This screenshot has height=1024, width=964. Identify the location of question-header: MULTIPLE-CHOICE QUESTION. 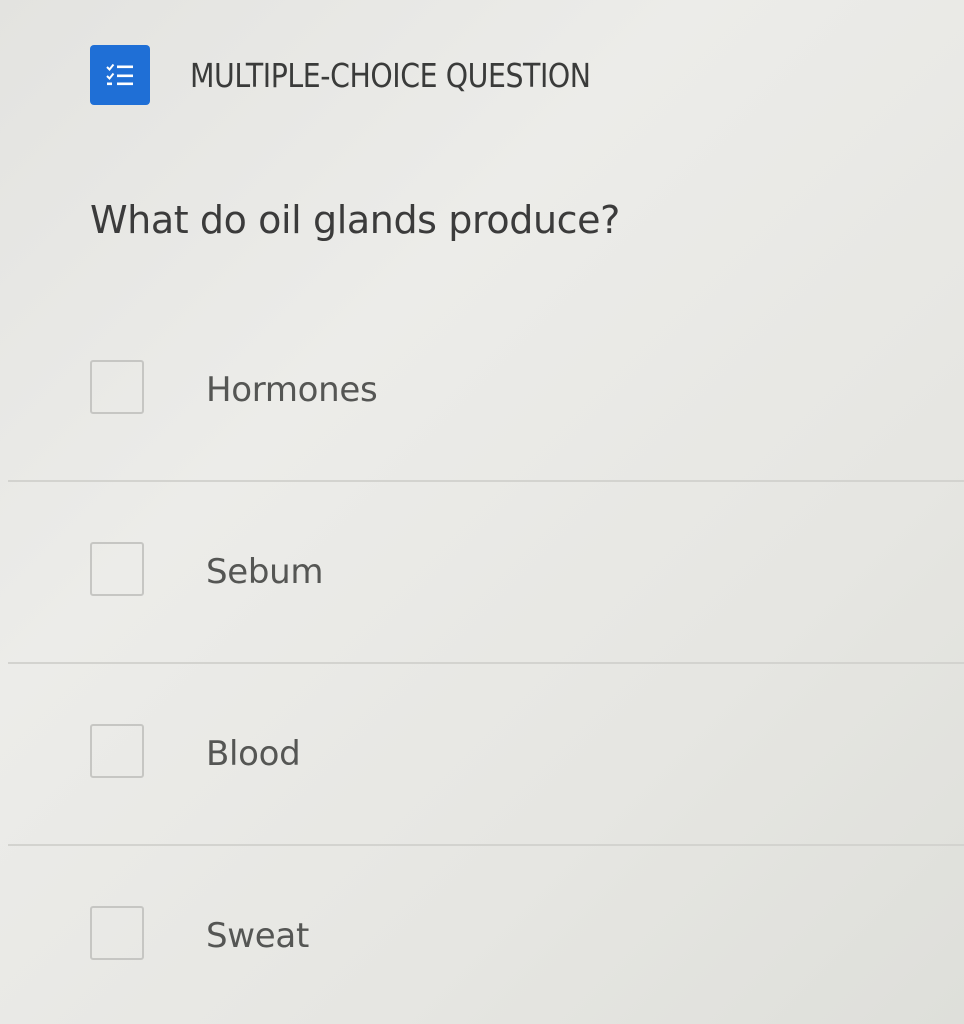
(373, 75).